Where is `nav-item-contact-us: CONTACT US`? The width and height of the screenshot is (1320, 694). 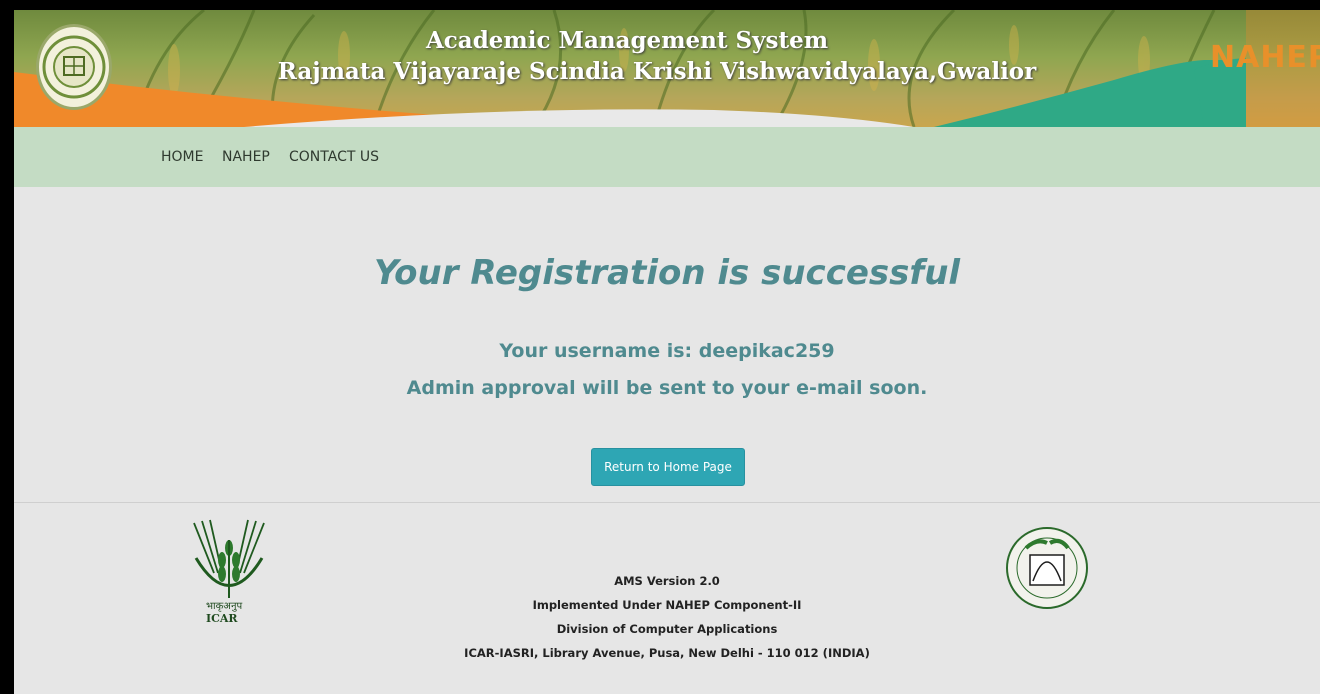
nav-item-contact-us: CONTACT US is located at coordinates (334, 157).